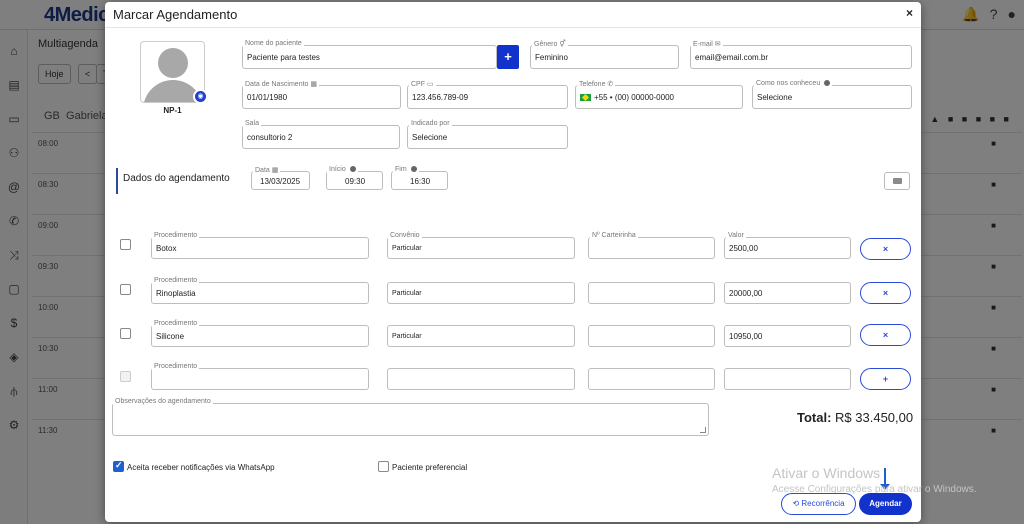 This screenshot has width=1024, height=524. What do you see at coordinates (604, 57) in the screenshot?
I see `gender-select: Feminino` at bounding box center [604, 57].